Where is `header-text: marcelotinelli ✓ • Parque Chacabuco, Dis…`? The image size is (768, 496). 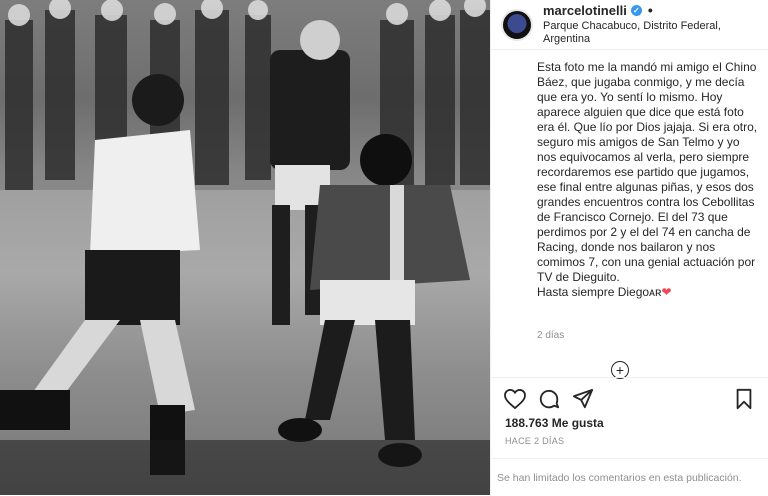 header-text: marcelotinelli ✓ • Parque Chacabuco, Dis… is located at coordinates (650, 24).